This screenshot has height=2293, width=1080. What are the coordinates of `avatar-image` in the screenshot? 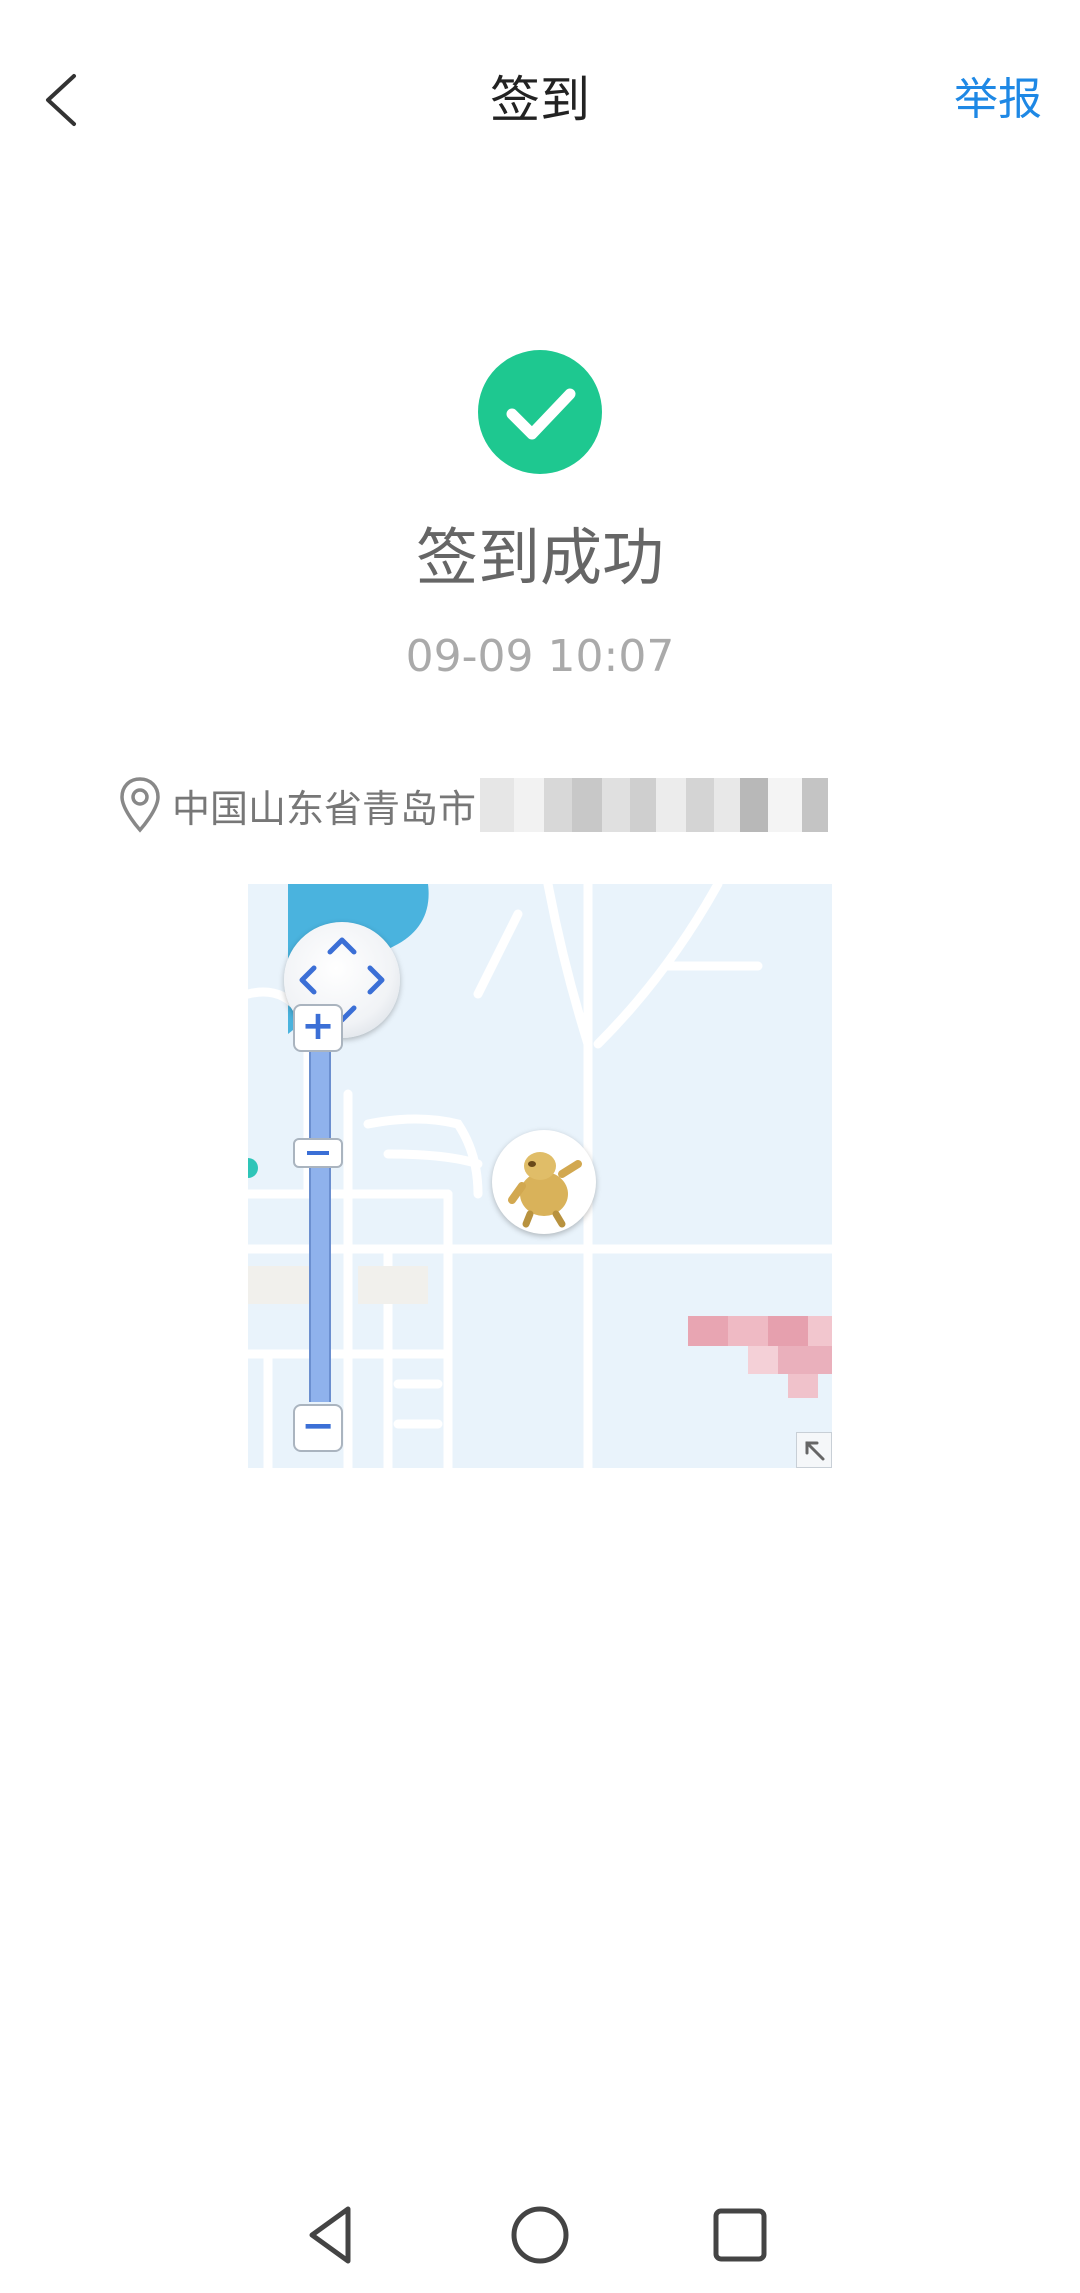 It's located at (545, 1190).